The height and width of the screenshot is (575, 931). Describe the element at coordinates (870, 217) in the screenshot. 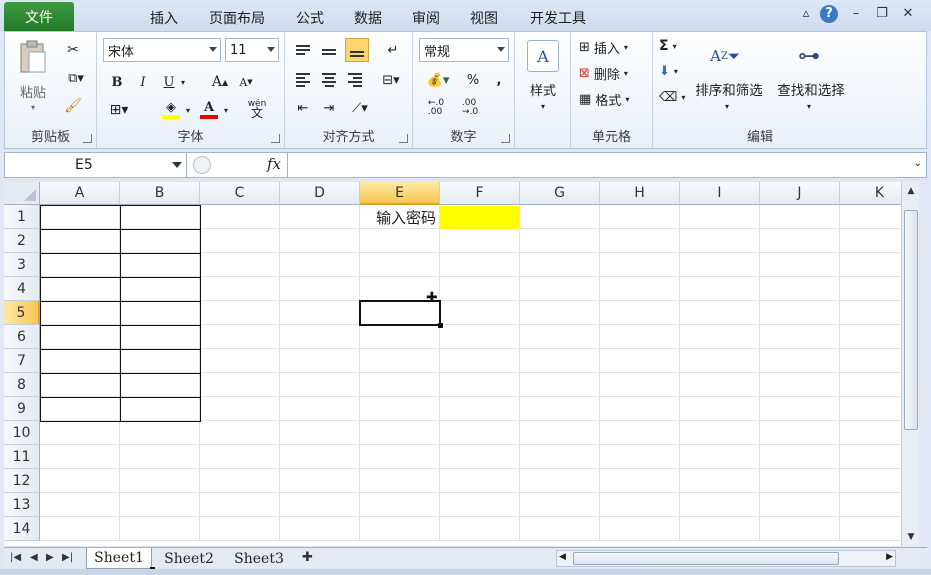

I see `cell-K1` at that location.